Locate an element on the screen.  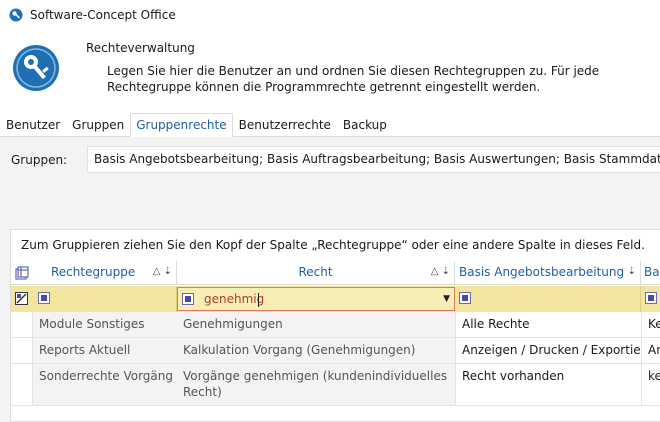
cell-rechtegruppe: Reports Aktuell is located at coordinates (105, 350).